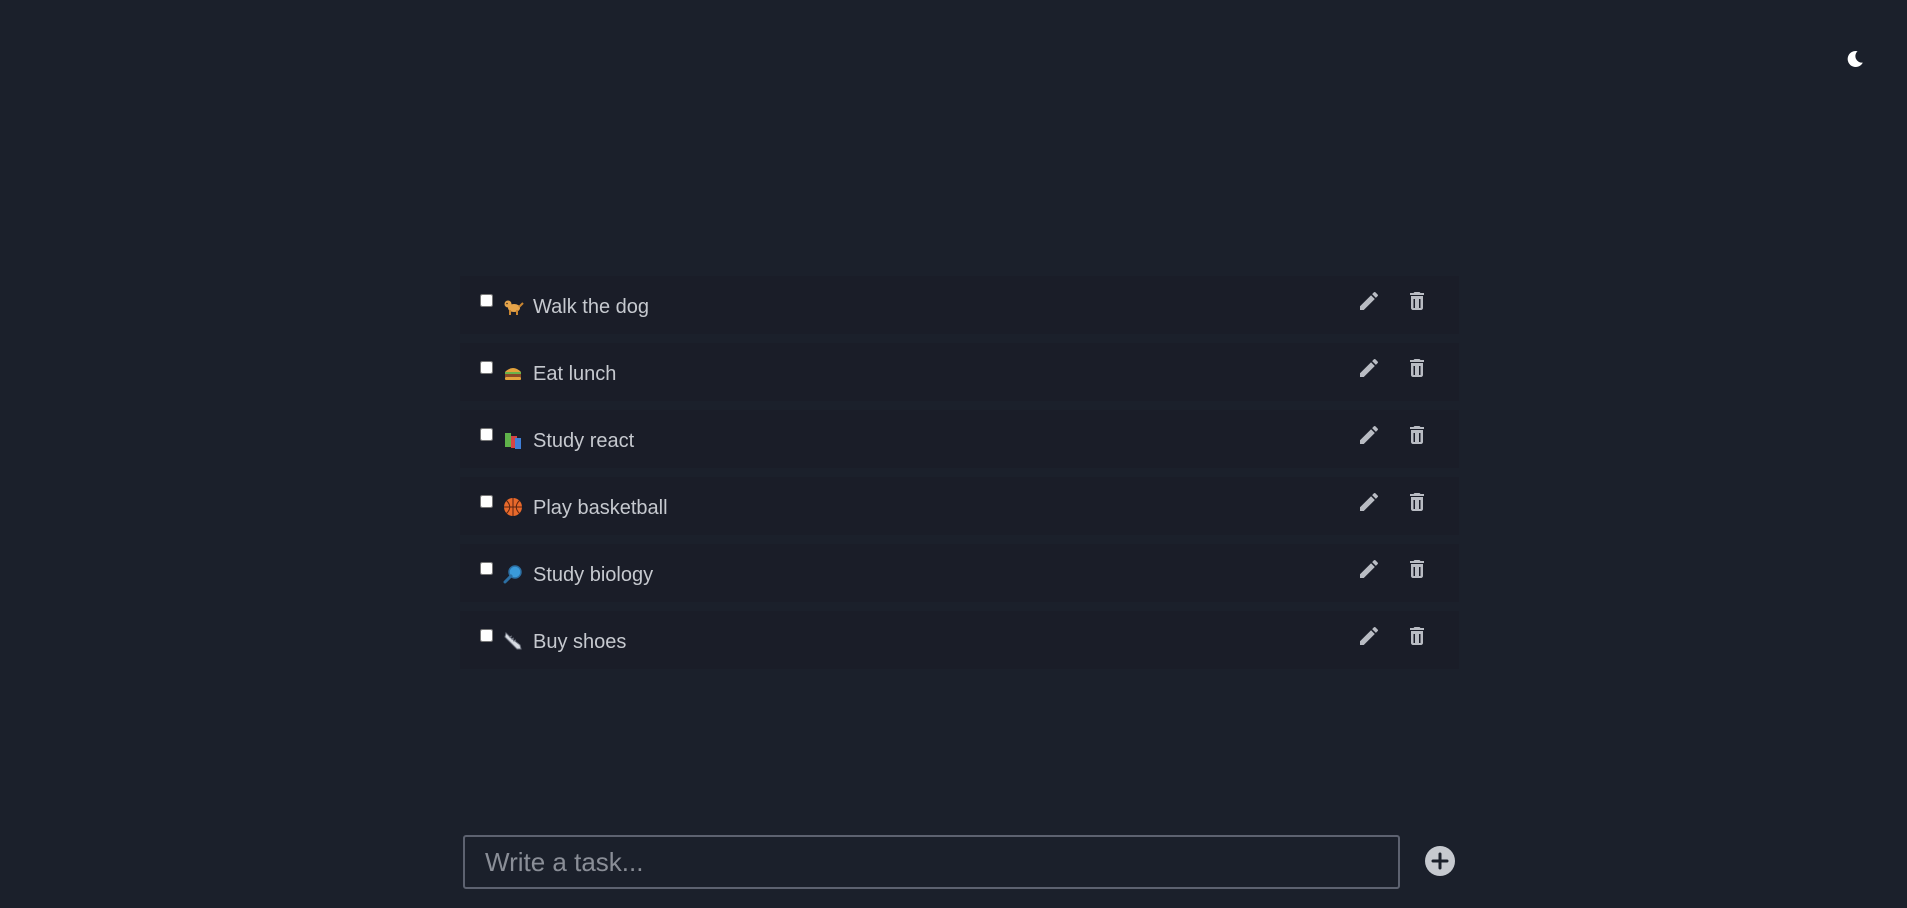 The width and height of the screenshot is (1907, 908). Describe the element at coordinates (959, 372) in the screenshot. I see `task-item: Eat lunch` at that location.